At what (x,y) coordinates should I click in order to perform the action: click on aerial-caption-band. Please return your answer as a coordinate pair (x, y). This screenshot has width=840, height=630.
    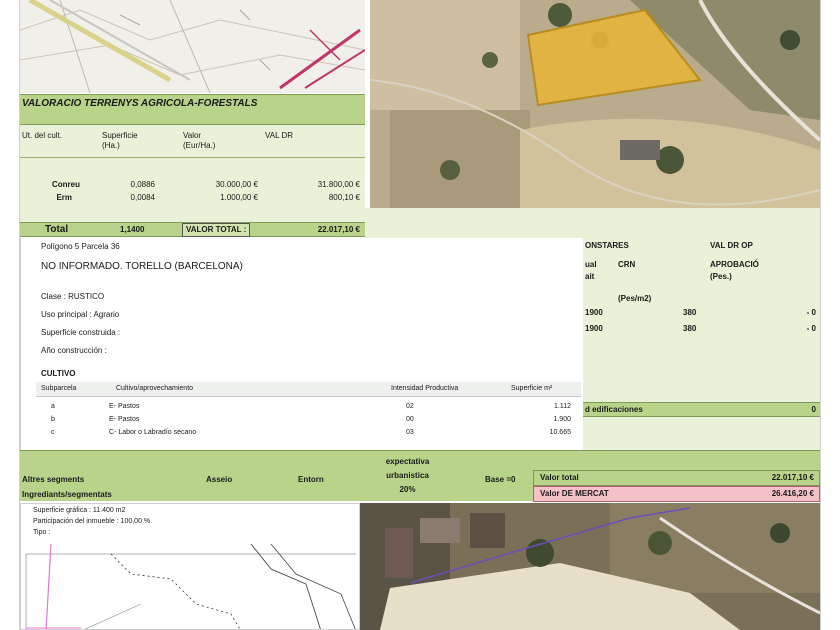
    Looking at the image, I should click on (592, 223).